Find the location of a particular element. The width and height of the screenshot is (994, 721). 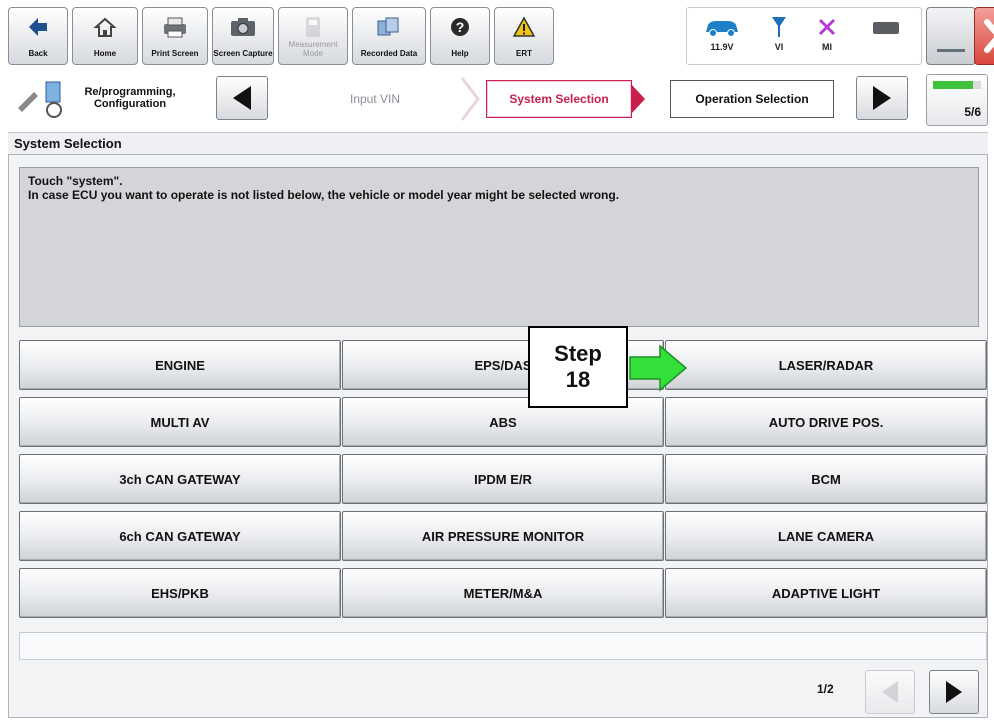

step-annotation-box: Step 18 is located at coordinates (578, 367).